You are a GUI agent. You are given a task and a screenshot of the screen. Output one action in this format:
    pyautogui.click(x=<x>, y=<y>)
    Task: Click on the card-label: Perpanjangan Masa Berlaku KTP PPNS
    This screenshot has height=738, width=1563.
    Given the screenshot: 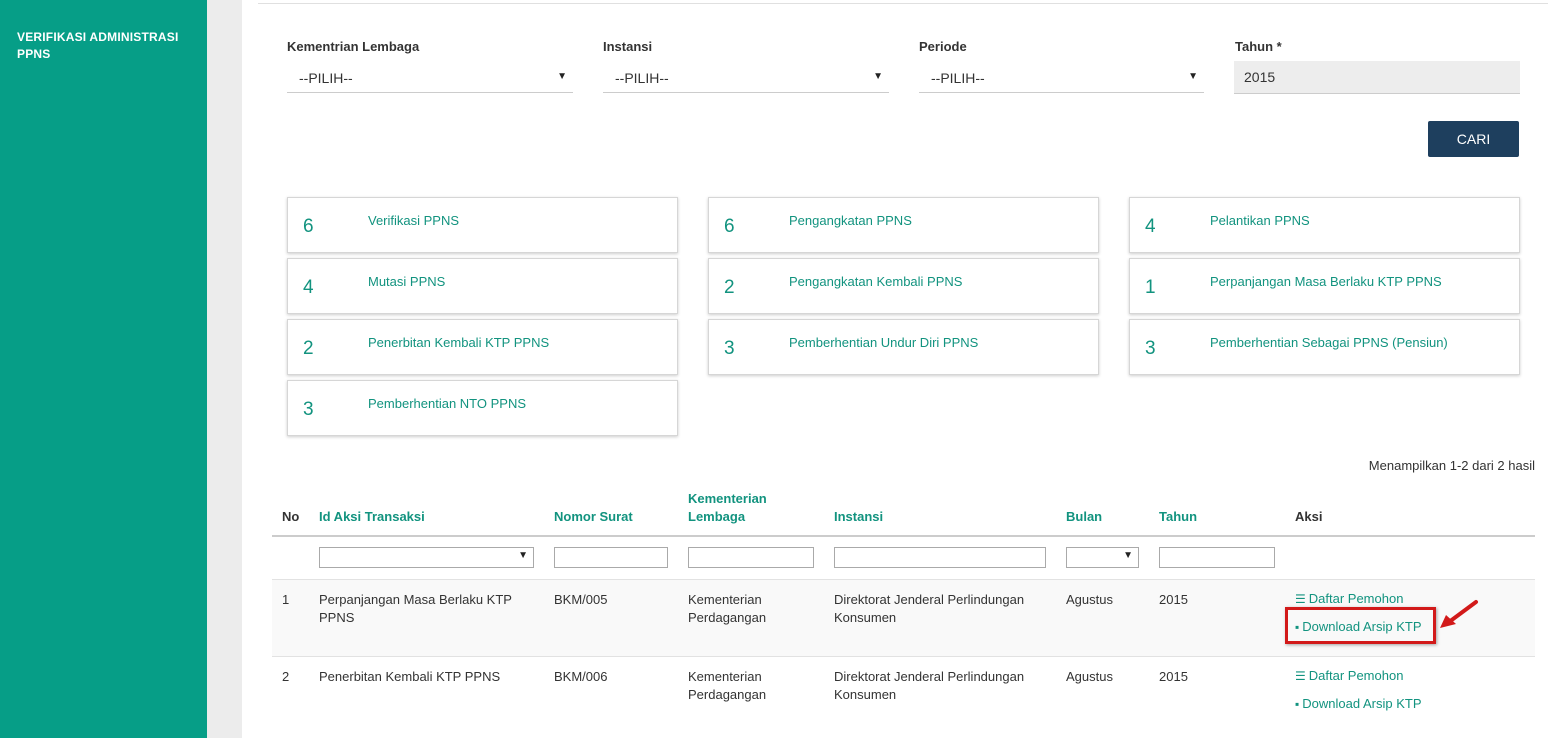 What is the action you would take?
    pyautogui.click(x=1326, y=281)
    